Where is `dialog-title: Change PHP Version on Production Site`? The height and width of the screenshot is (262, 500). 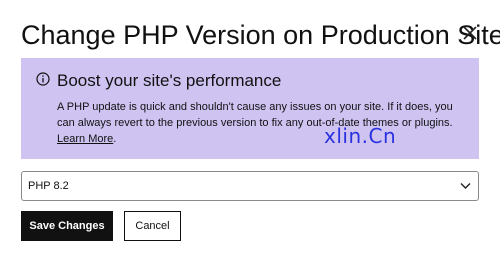
dialog-title: Change PHP Version on Production Site is located at coordinates (260, 35).